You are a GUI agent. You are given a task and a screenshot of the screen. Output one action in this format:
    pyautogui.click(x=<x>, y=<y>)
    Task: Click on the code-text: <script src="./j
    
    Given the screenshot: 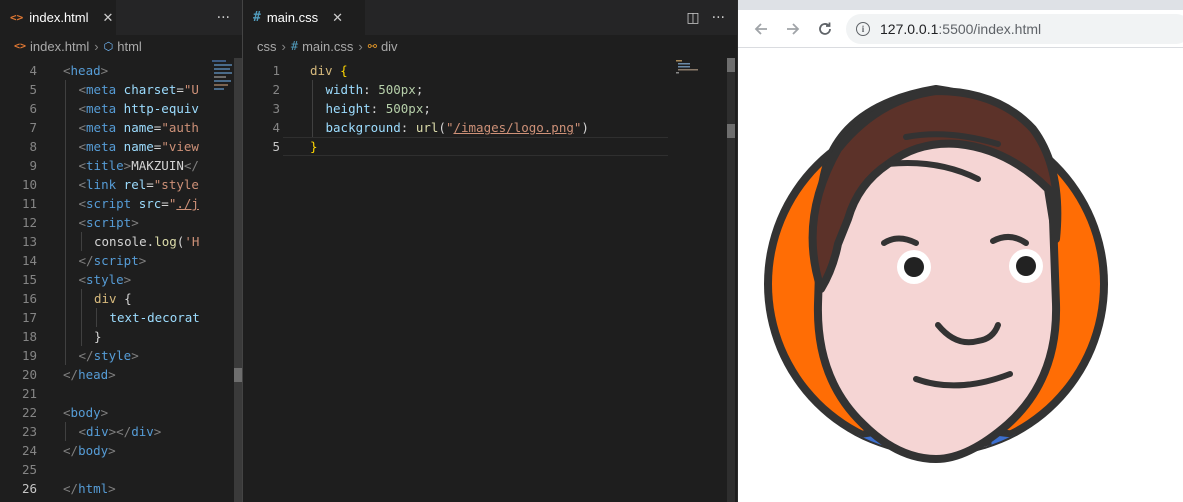 What is the action you would take?
    pyautogui.click(x=138, y=203)
    